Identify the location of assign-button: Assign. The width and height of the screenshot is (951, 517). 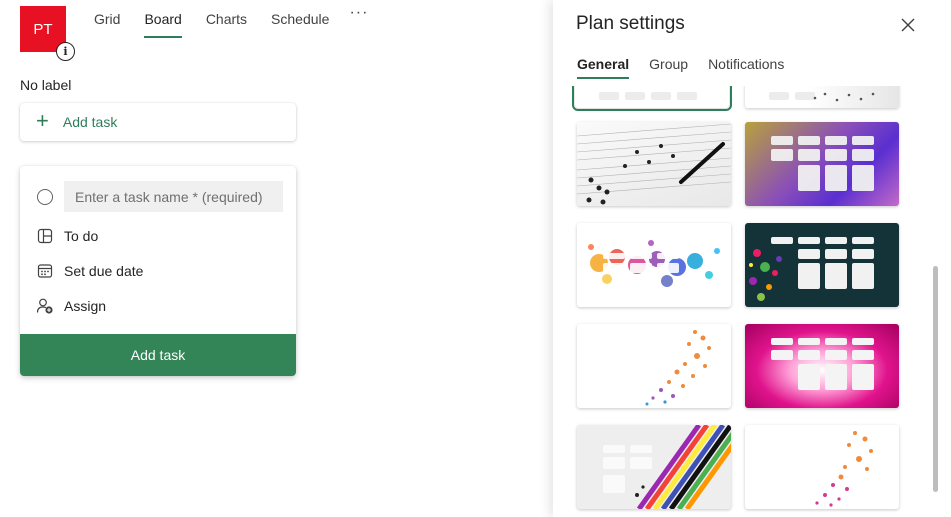
(71, 306).